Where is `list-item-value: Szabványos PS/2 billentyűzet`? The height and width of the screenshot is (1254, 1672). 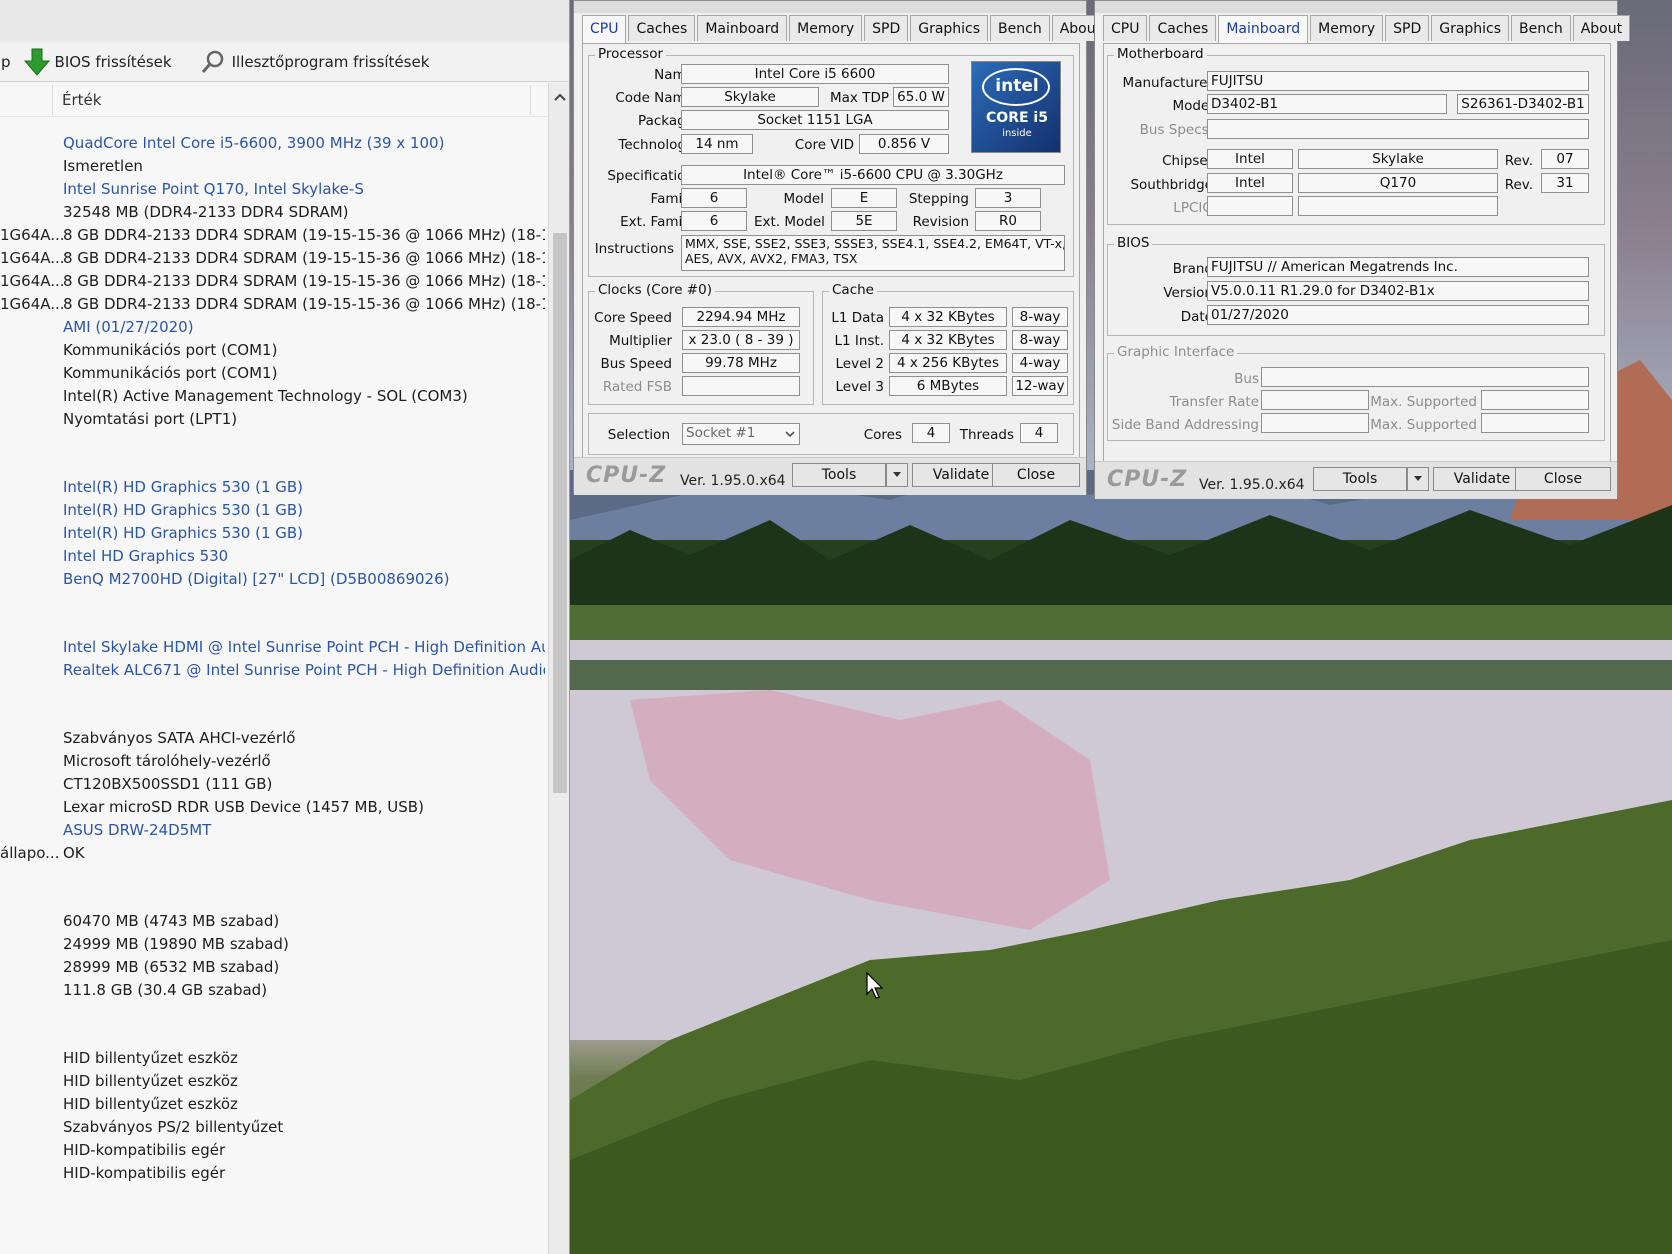
list-item-value: Szabványos PS/2 billentyűzet is located at coordinates (173, 1127).